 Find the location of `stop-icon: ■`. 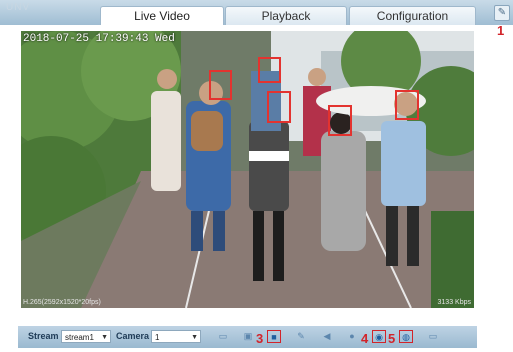

stop-icon: ■ is located at coordinates (274, 336).